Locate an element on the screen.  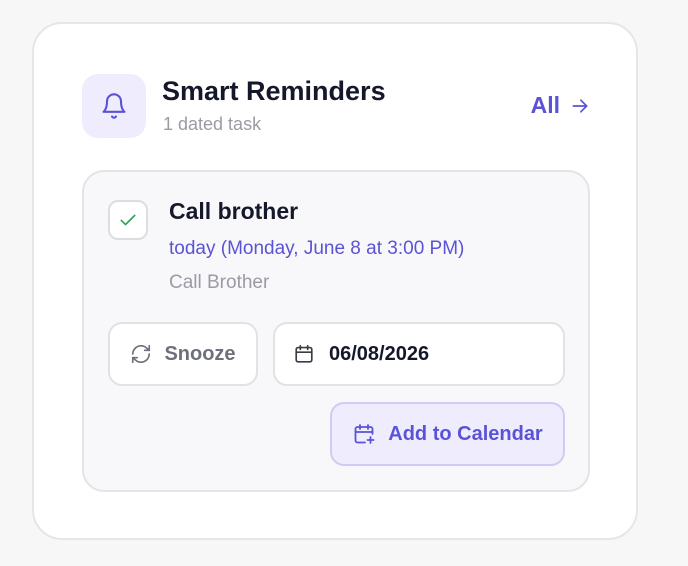
task-due-date: today (Monday, June 8 at 3:00 PM) is located at coordinates (317, 248).